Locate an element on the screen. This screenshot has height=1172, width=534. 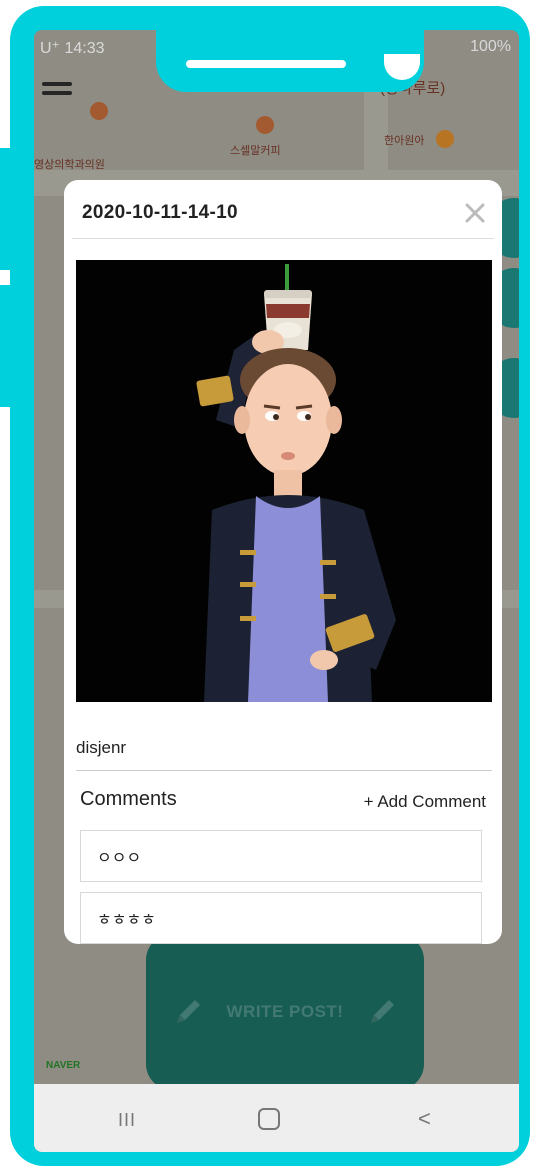
camera-notch is located at coordinates (290, 61).